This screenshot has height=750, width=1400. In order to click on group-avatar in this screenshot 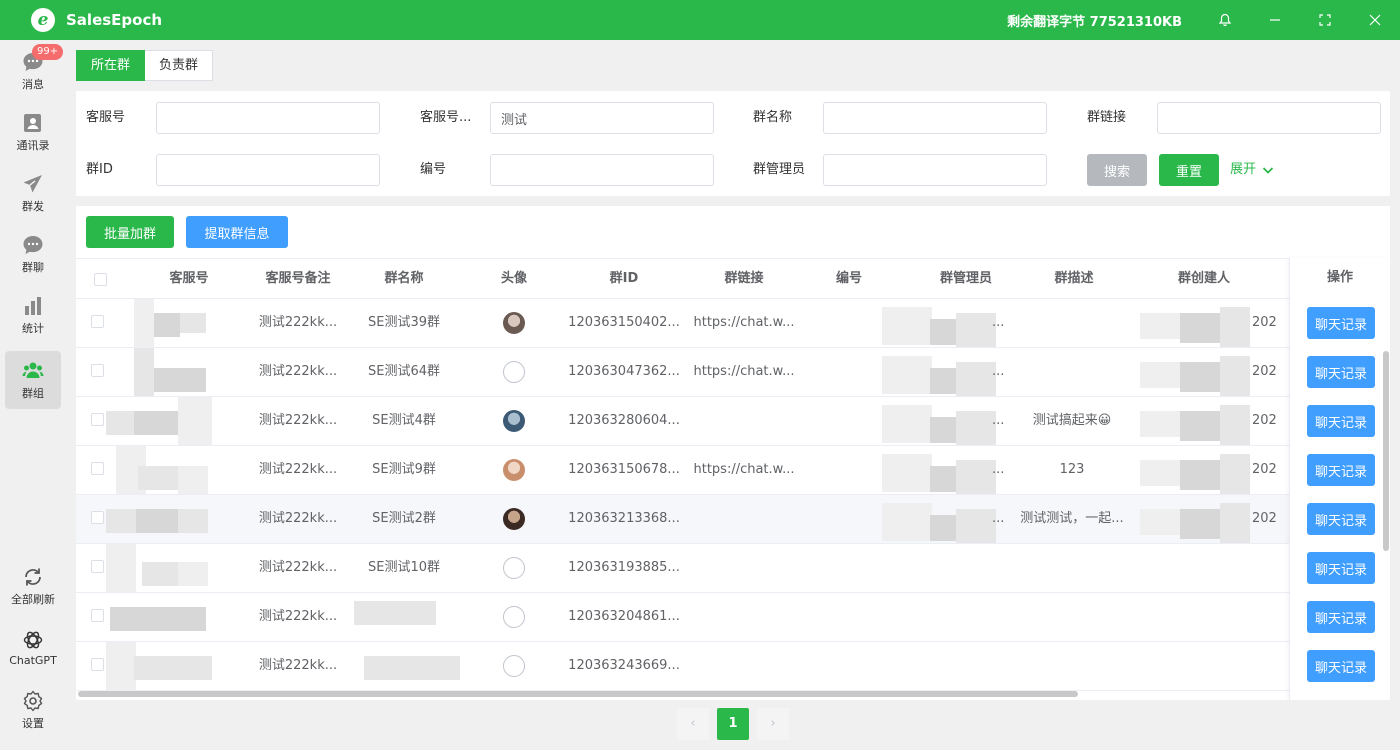, I will do `click(514, 421)`.